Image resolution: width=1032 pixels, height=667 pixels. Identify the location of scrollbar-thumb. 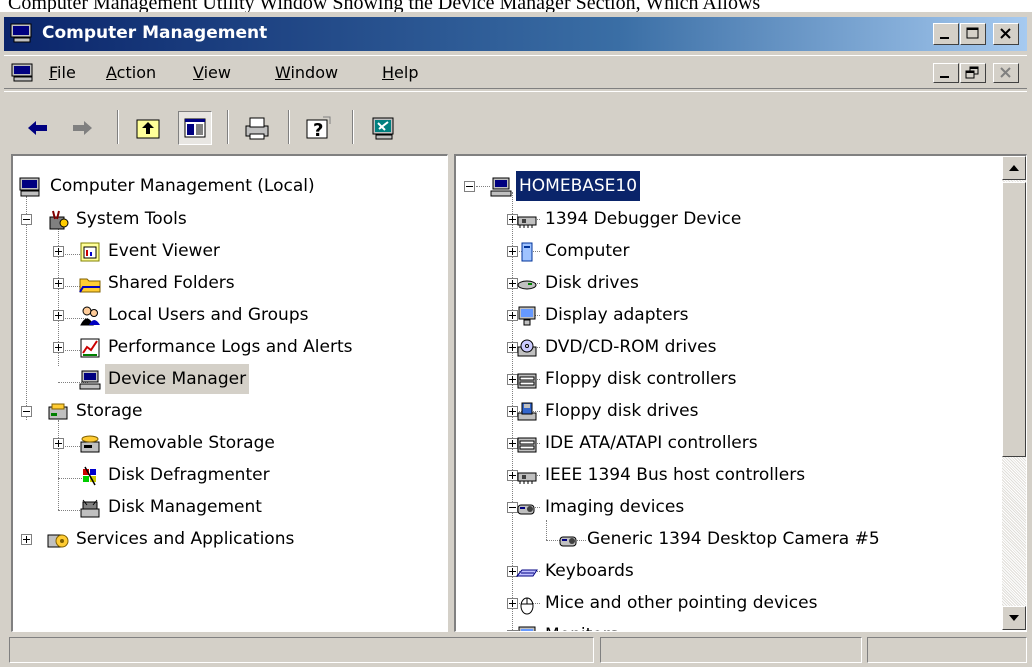
(1014, 319).